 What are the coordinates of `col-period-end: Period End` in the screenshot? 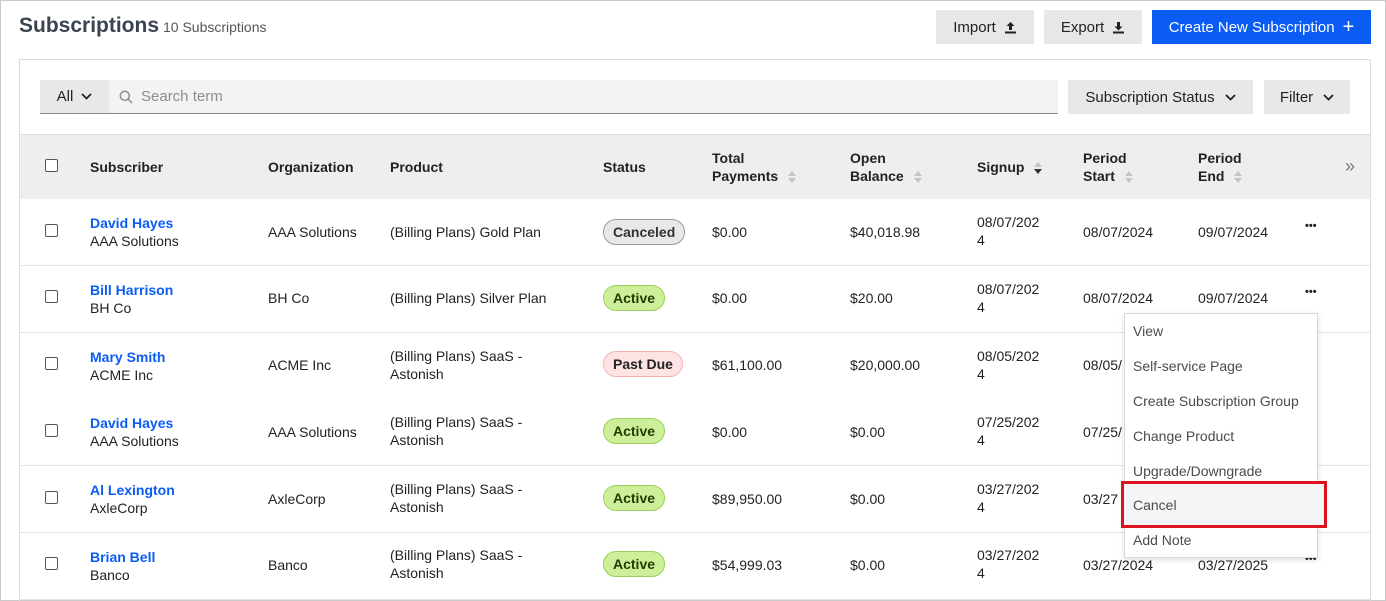 It's located at (1220, 167).